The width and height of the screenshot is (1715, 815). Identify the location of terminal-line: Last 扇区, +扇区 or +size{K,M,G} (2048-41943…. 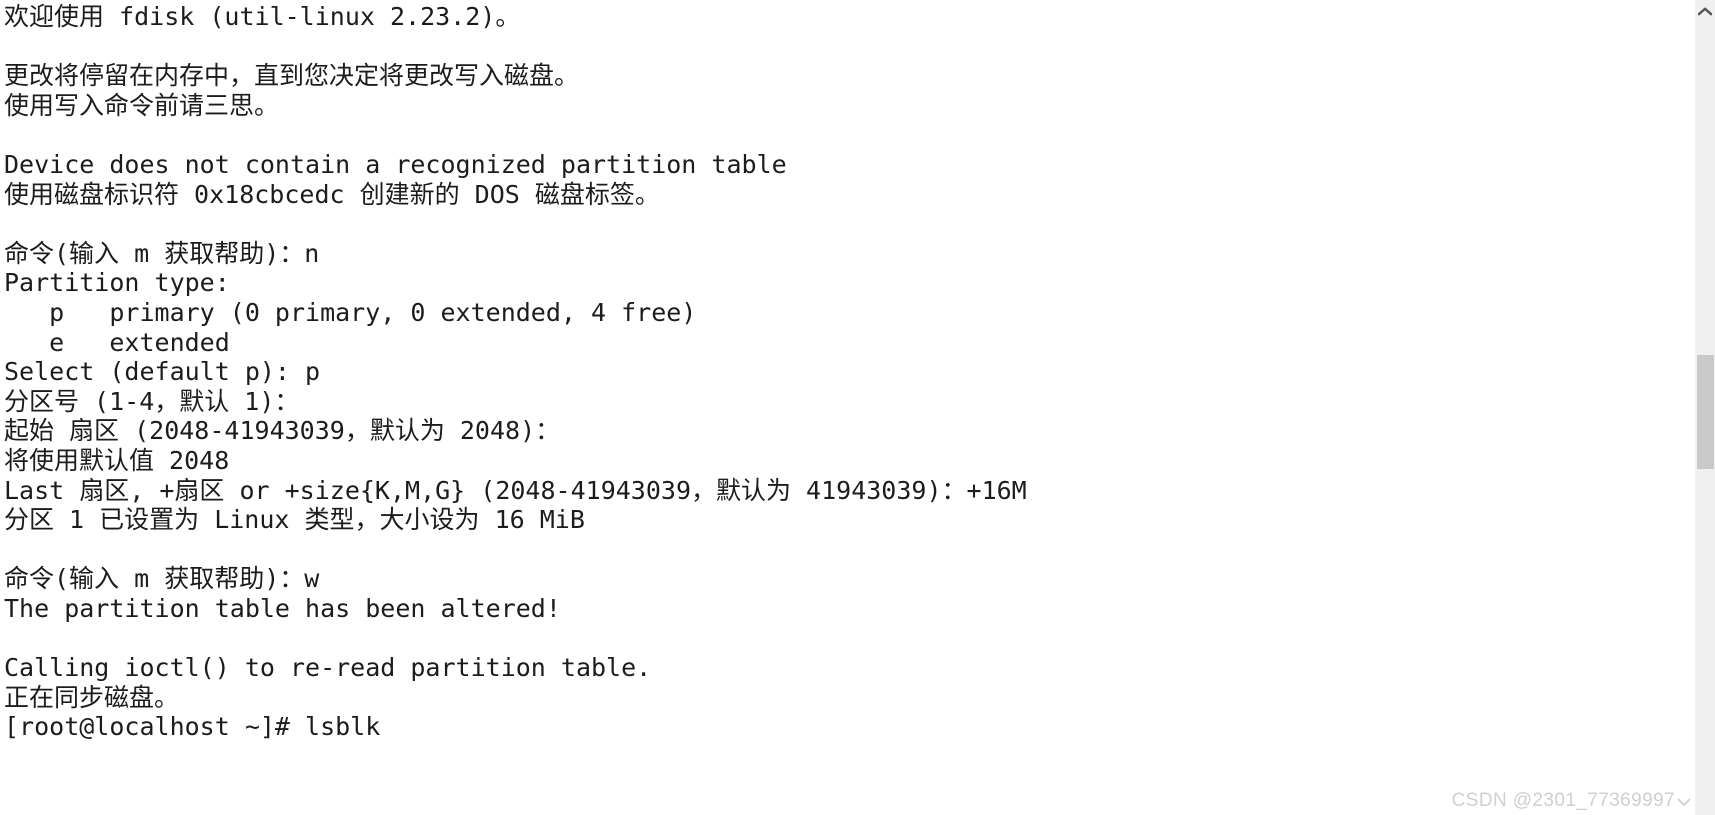
(515, 490).